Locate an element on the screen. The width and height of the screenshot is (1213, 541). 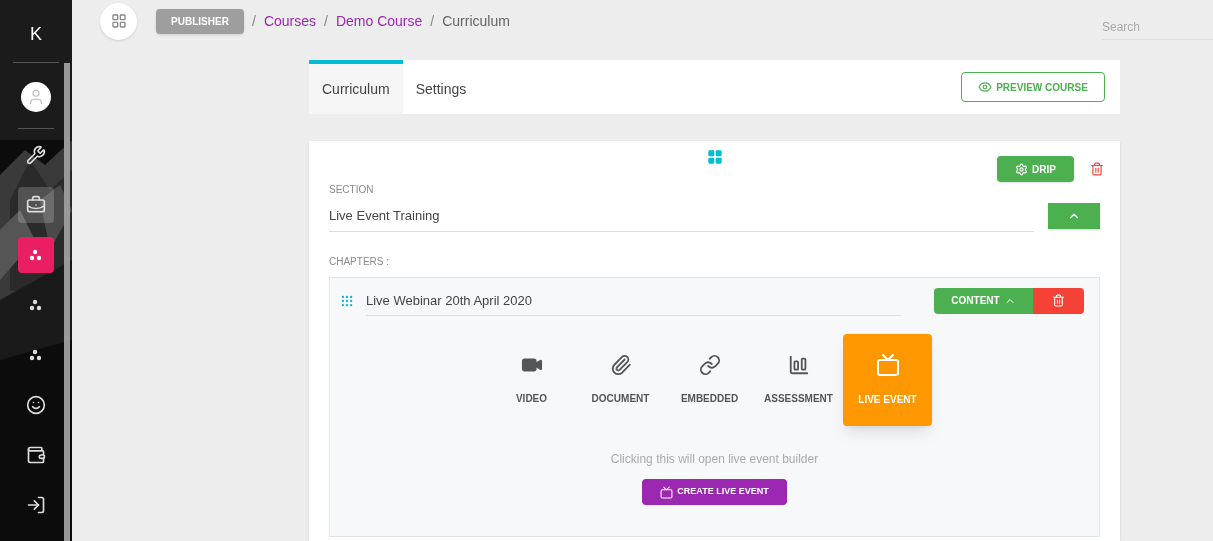
content-type-option: ASSESSMENT is located at coordinates (798, 380).